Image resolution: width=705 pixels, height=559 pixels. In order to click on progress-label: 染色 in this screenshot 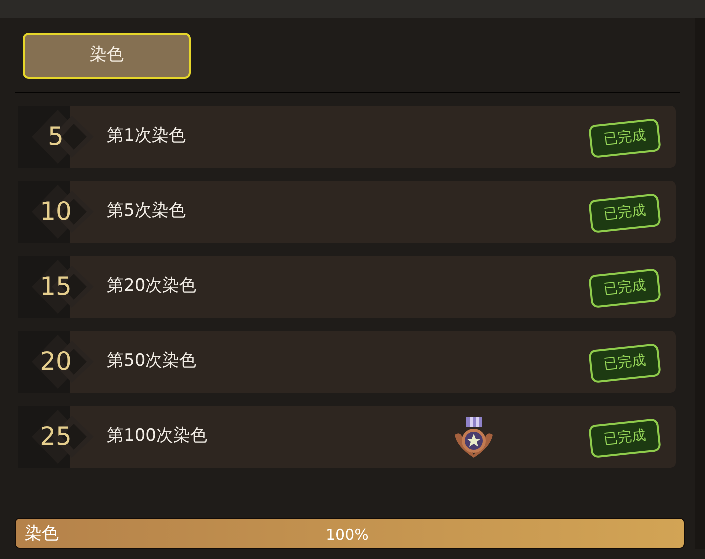, I will do `click(42, 534)`.